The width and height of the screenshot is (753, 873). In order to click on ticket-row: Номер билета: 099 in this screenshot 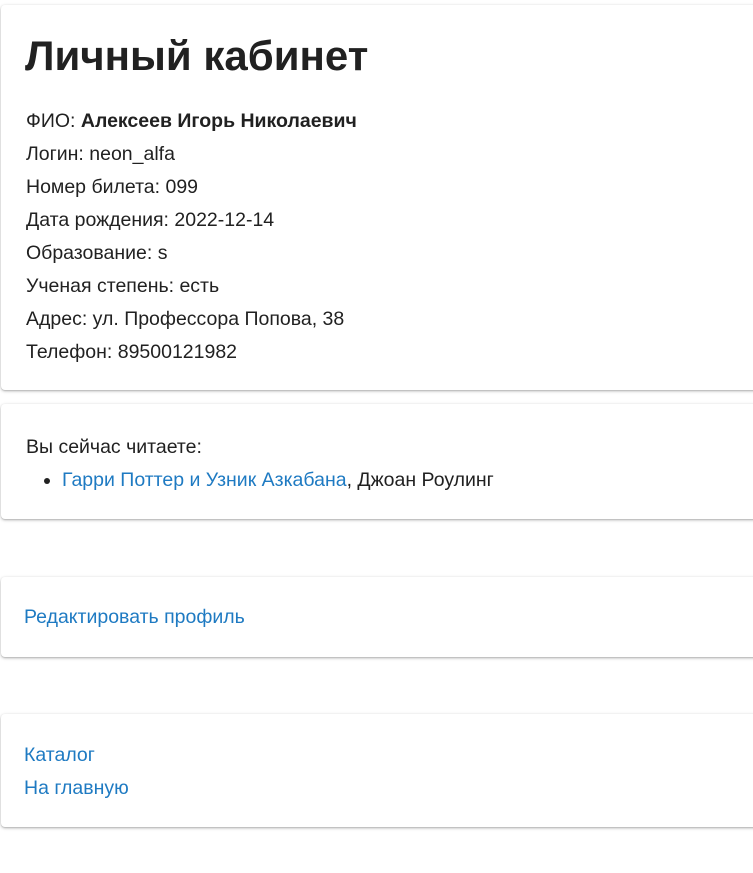, I will do `click(112, 187)`.